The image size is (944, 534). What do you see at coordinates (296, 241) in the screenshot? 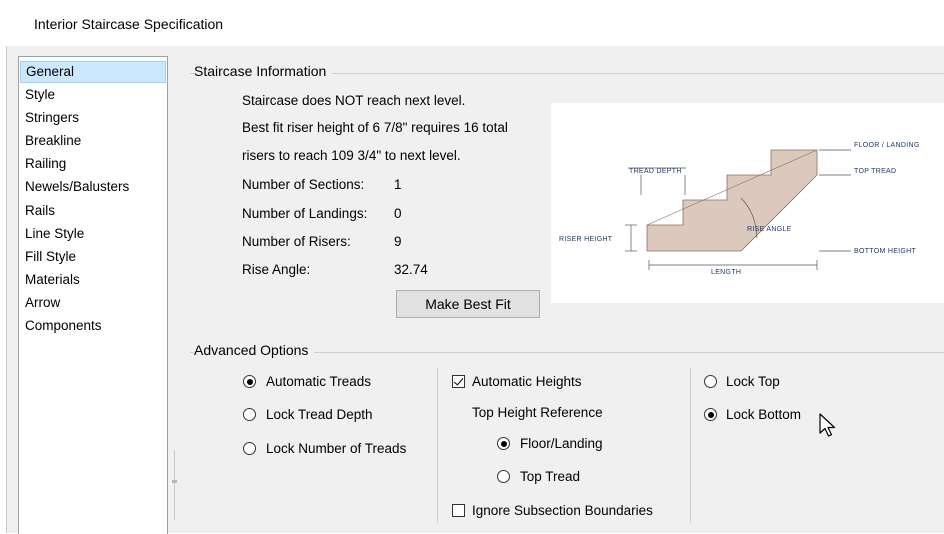
I see `risers-label: Number of Risers:` at bounding box center [296, 241].